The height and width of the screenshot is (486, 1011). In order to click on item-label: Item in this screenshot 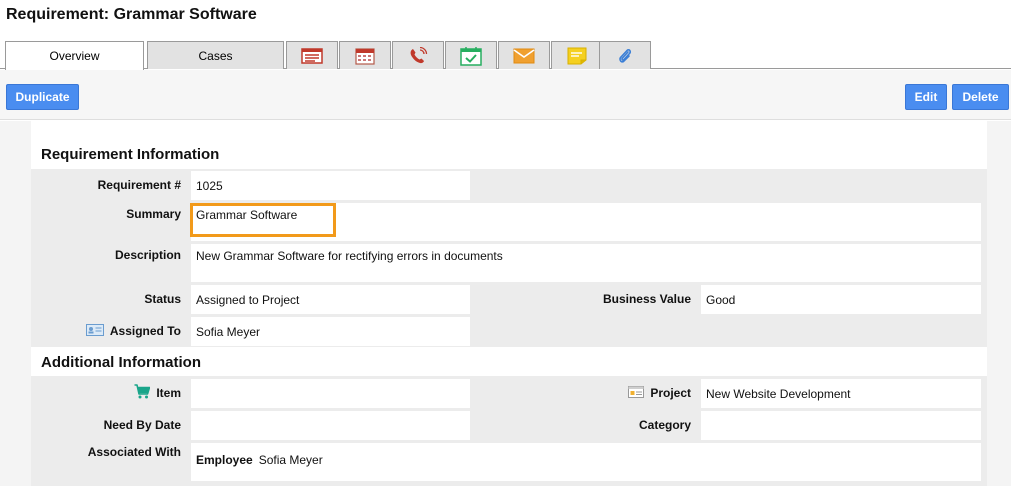, I will do `click(106, 393)`.